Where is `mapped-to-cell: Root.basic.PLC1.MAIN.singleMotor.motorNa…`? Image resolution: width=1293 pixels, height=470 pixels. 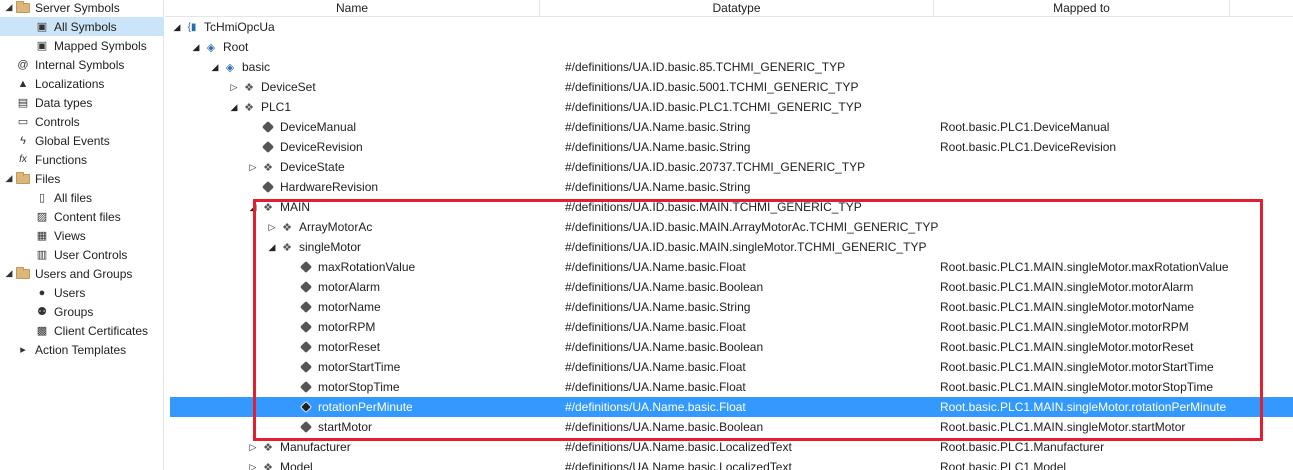 mapped-to-cell: Root.basic.PLC1.MAIN.singleMotor.motorNa… is located at coordinates (1067, 307).